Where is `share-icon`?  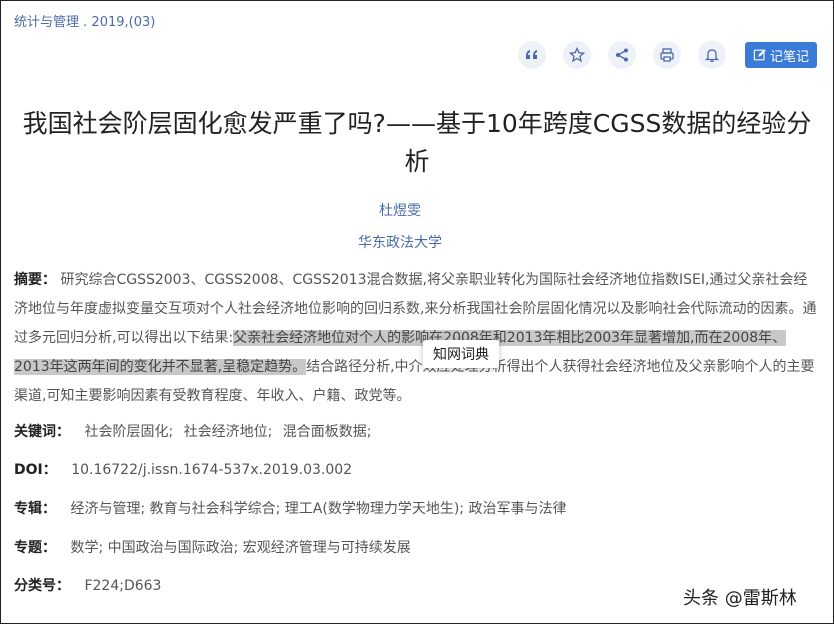
share-icon is located at coordinates (622, 55).